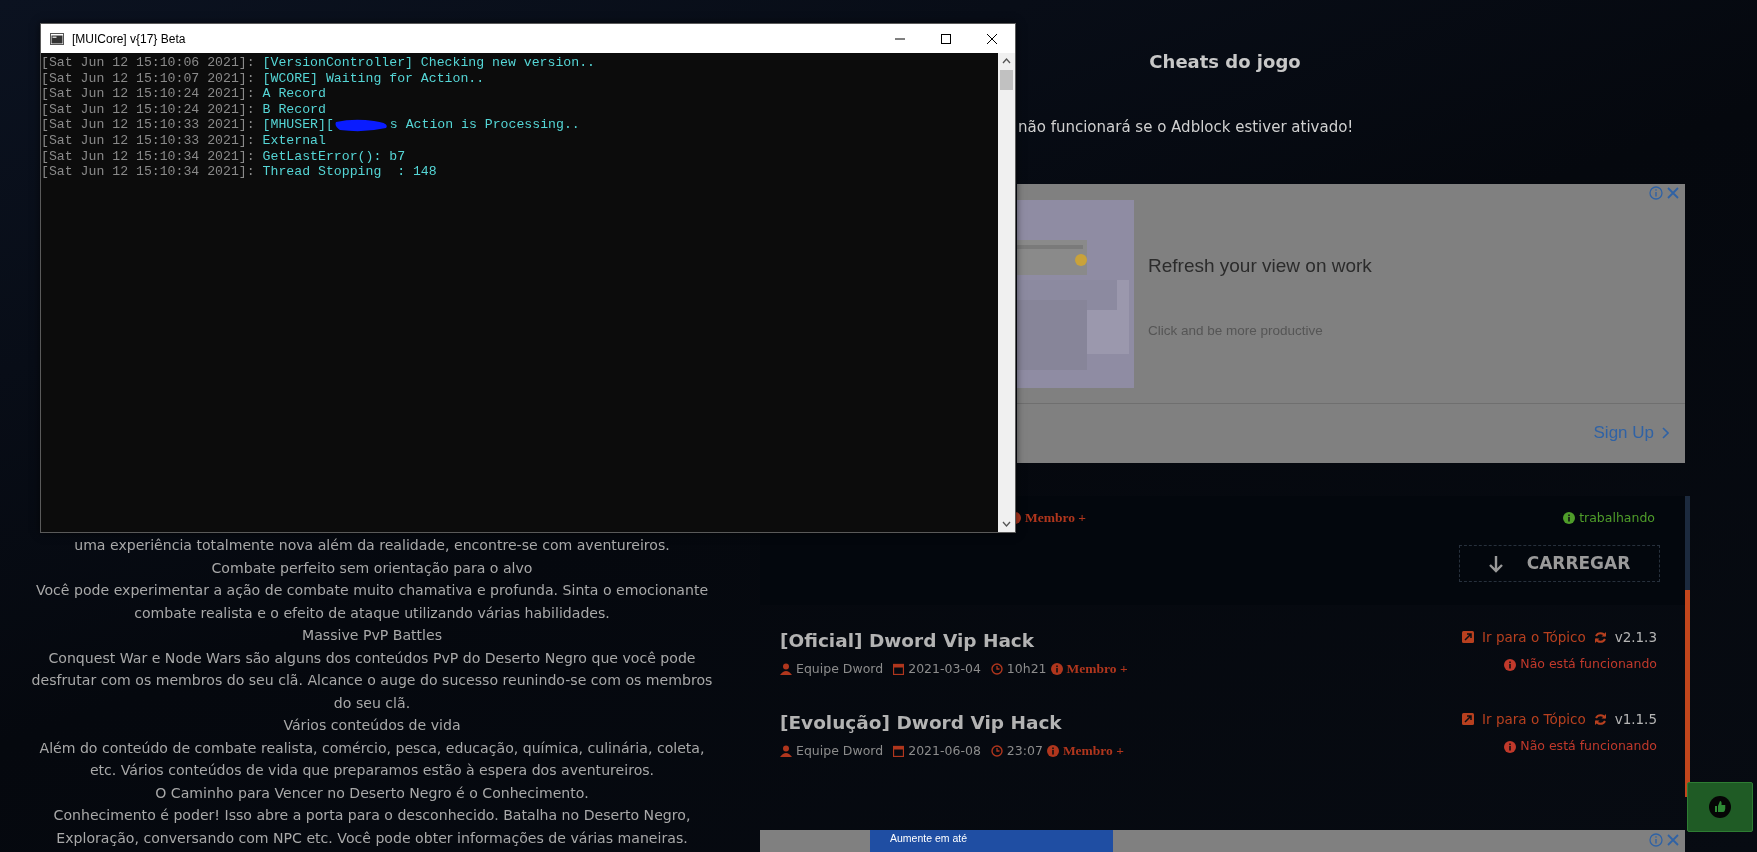 Image resolution: width=1757 pixels, height=852 pixels. Describe the element at coordinates (372, 827) in the screenshot. I see `description-paragraph: Conhecimento é poder! Isso abre a porta para o desconhecido. Batalha no Deserto Negro, Exploração, conversando com NPC etc. Você pode obter informações de várias maneiras.` at that location.